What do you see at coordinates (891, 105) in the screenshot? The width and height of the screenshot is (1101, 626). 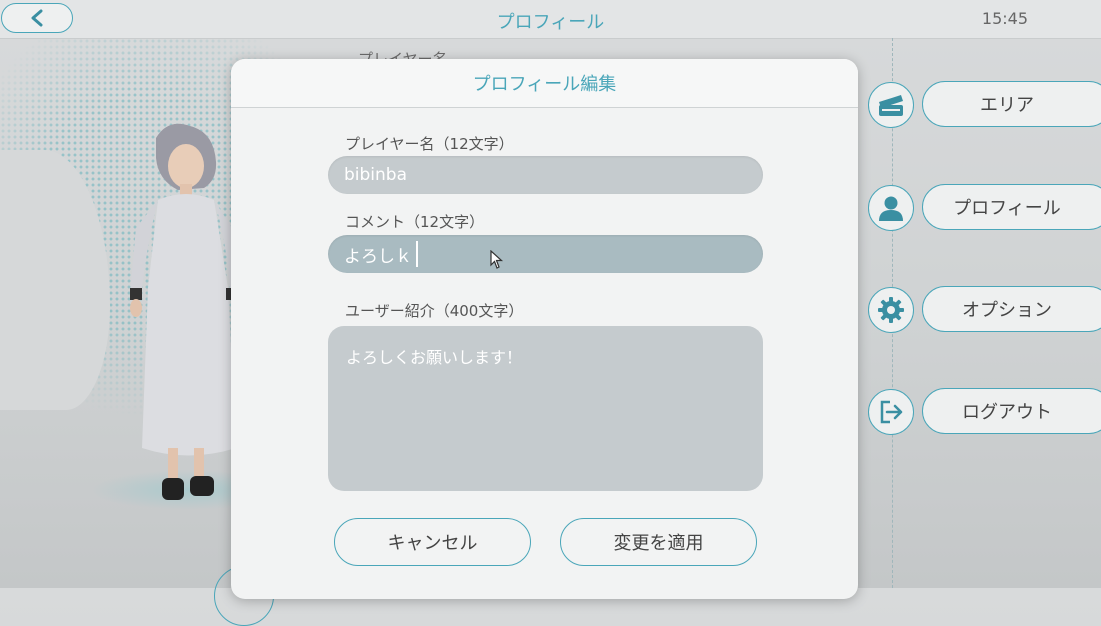 I see `area-card-icon` at bounding box center [891, 105].